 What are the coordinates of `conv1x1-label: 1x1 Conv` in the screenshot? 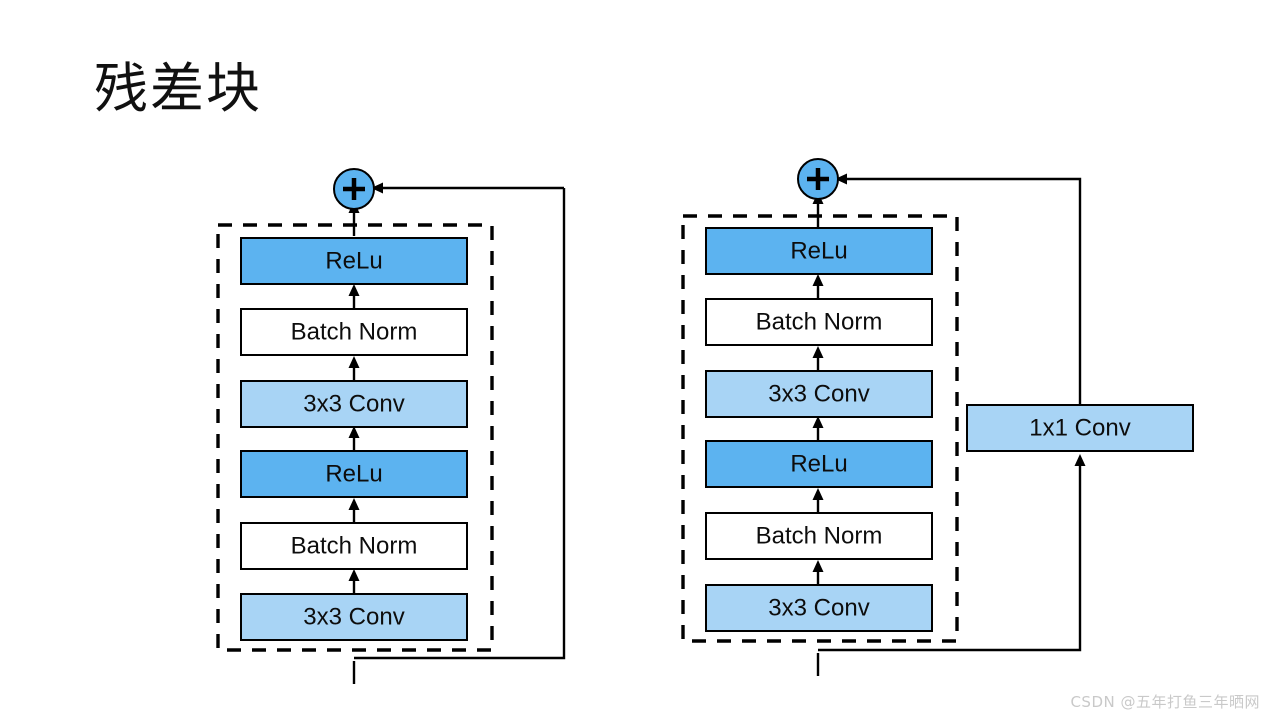 It's located at (1079, 427).